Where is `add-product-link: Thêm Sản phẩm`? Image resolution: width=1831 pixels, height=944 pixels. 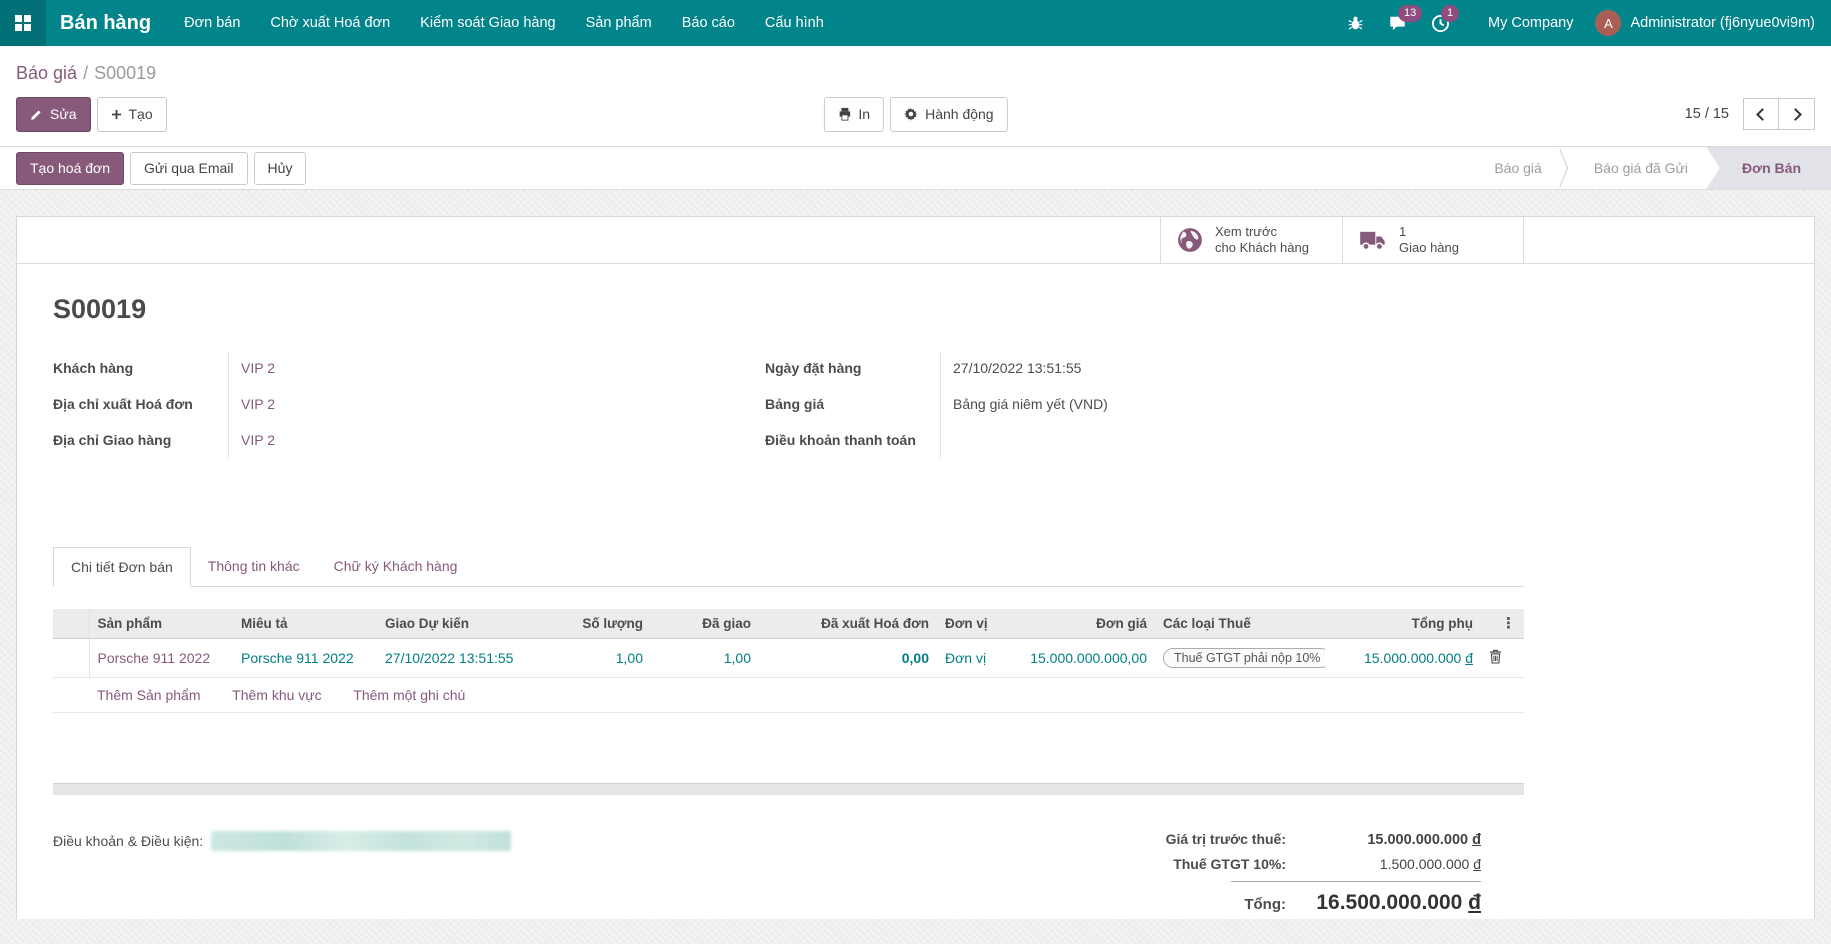 add-product-link: Thêm Sản phẩm is located at coordinates (149, 695).